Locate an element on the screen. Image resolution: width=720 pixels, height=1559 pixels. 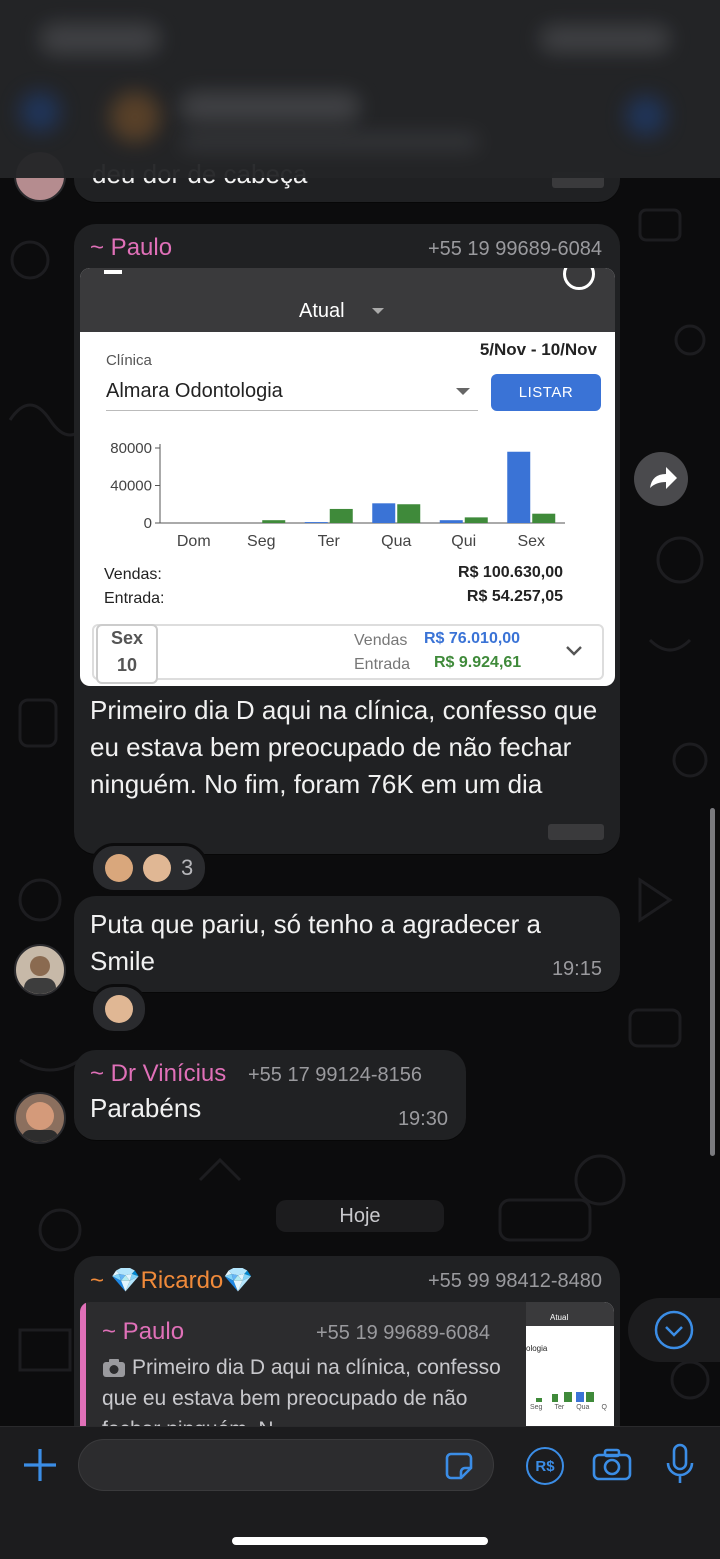
thumb-atual: Atual is located at coordinates (559, 1317).